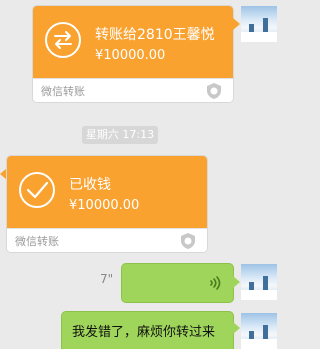 Image resolution: width=320 pixels, height=349 pixels. What do you see at coordinates (177, 283) in the screenshot?
I see `voice-message-bubble` at bounding box center [177, 283].